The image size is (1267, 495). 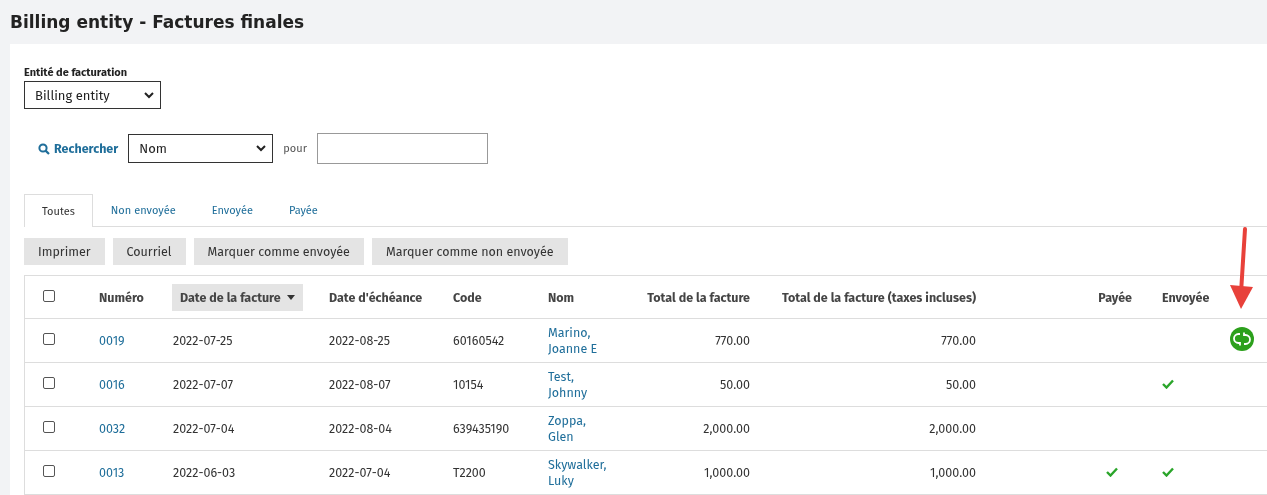 I want to click on customer-name-link: Test, Johnny, so click(x=568, y=384).